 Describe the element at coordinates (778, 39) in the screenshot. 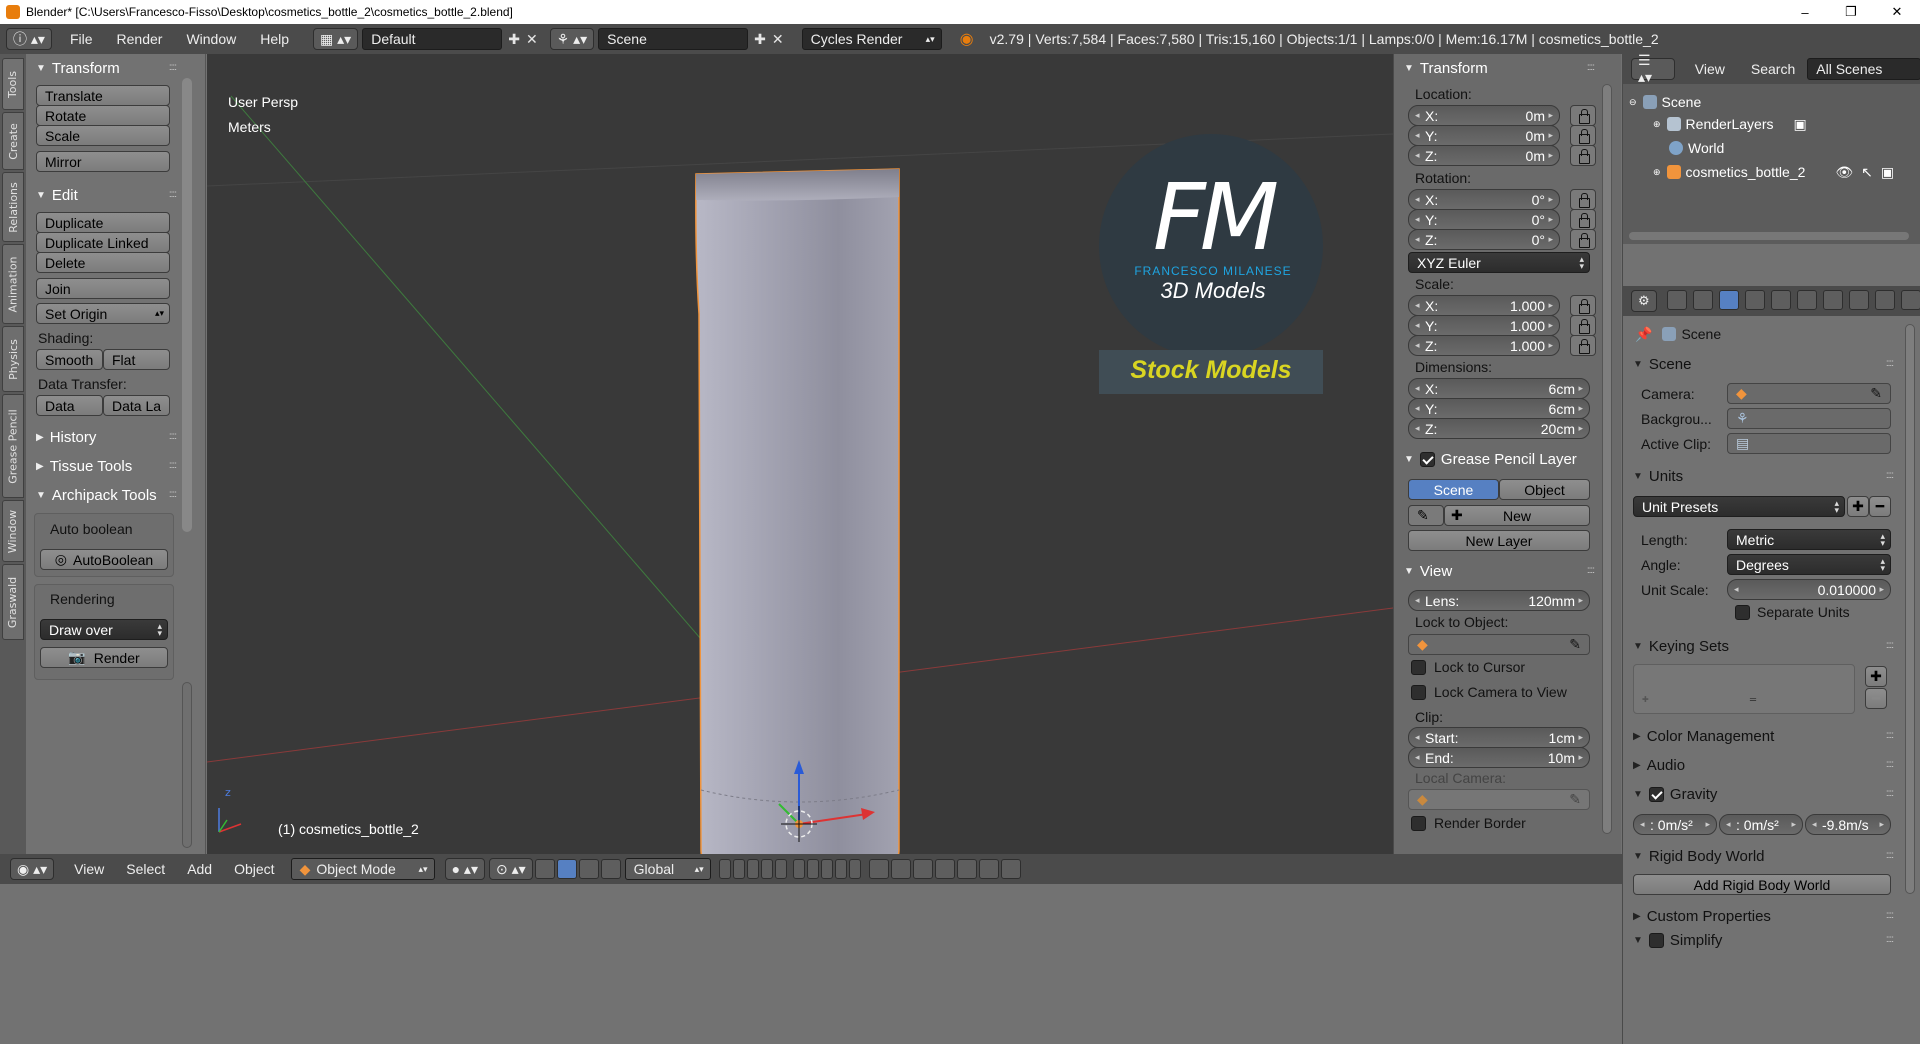

I see `remove-scene-icon: ✕` at that location.